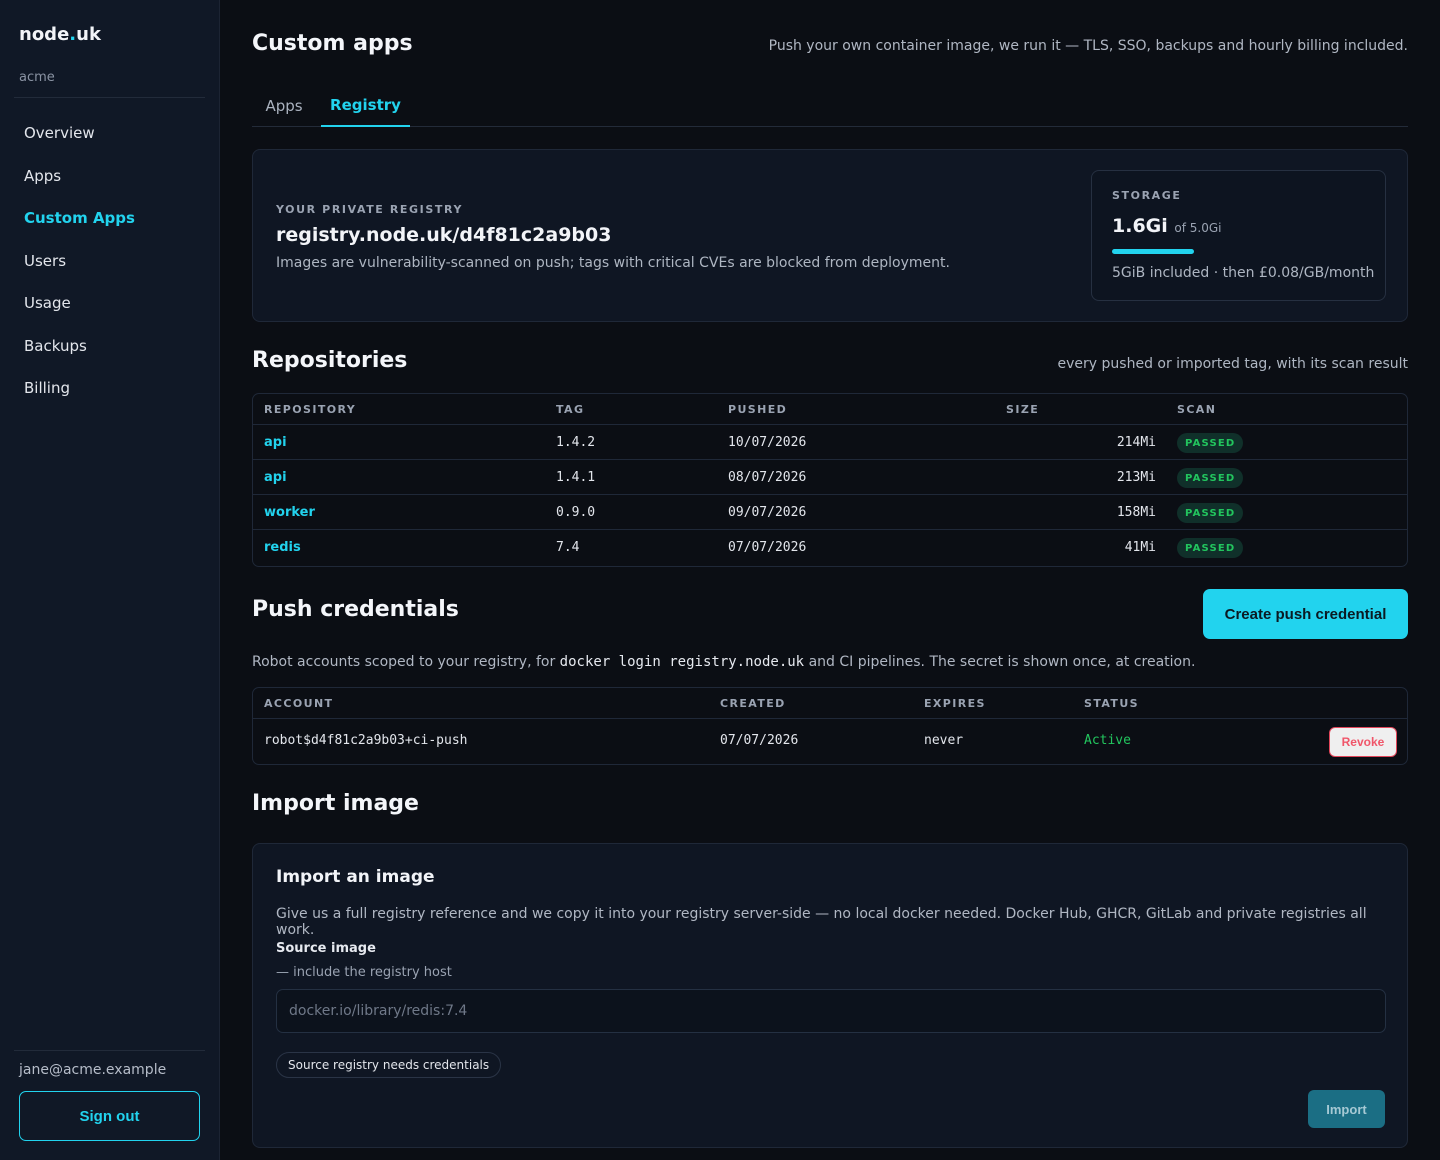 The height and width of the screenshot is (1160, 1440). Describe the element at coordinates (1153, 251) in the screenshot. I see `storage-progress-fill` at that location.